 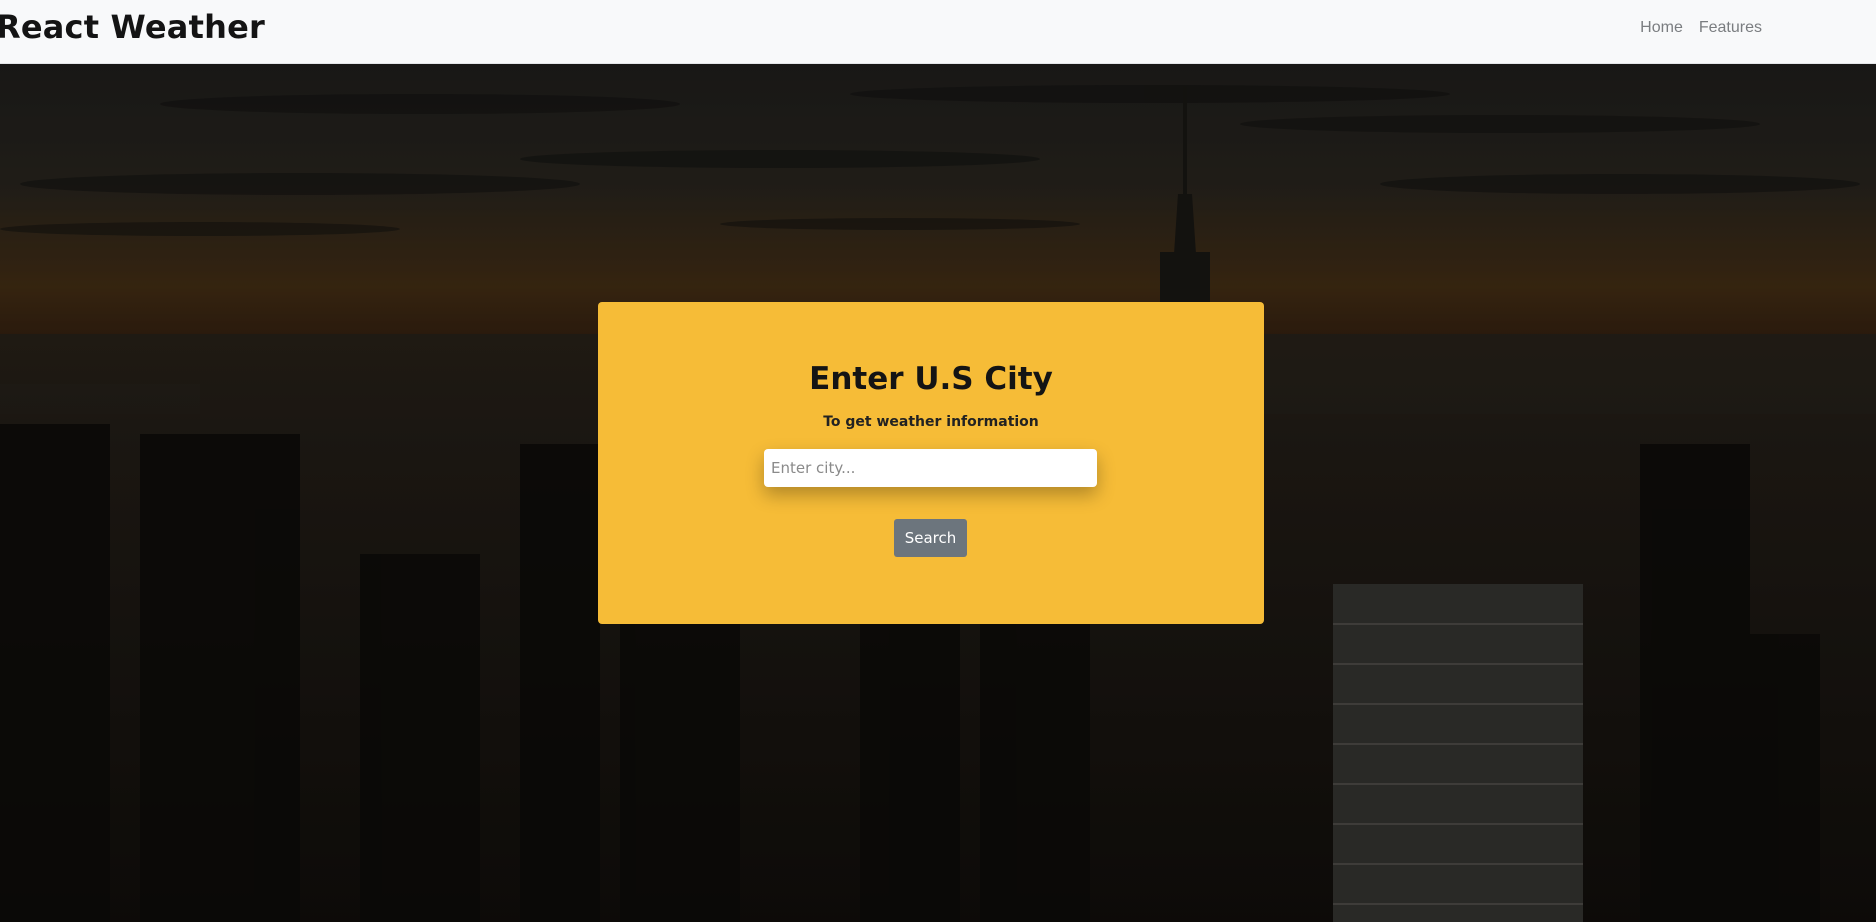 I want to click on nav-link-home: Home, so click(x=1661, y=28).